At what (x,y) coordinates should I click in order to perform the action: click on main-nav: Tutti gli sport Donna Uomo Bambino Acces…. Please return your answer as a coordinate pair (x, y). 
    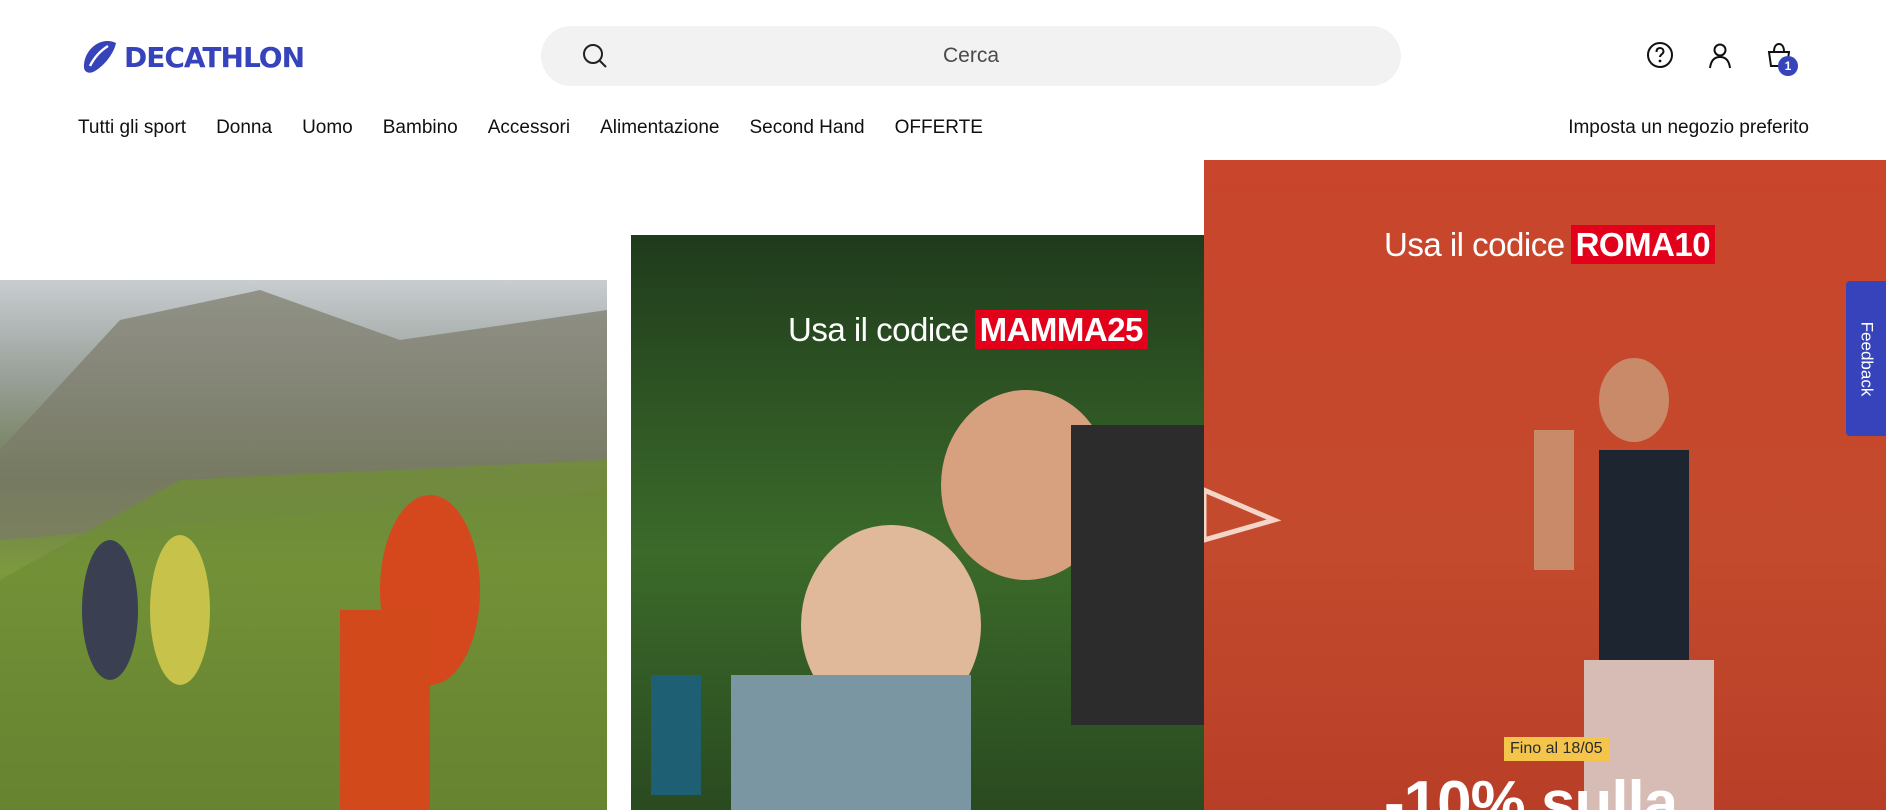
    Looking at the image, I should click on (545, 128).